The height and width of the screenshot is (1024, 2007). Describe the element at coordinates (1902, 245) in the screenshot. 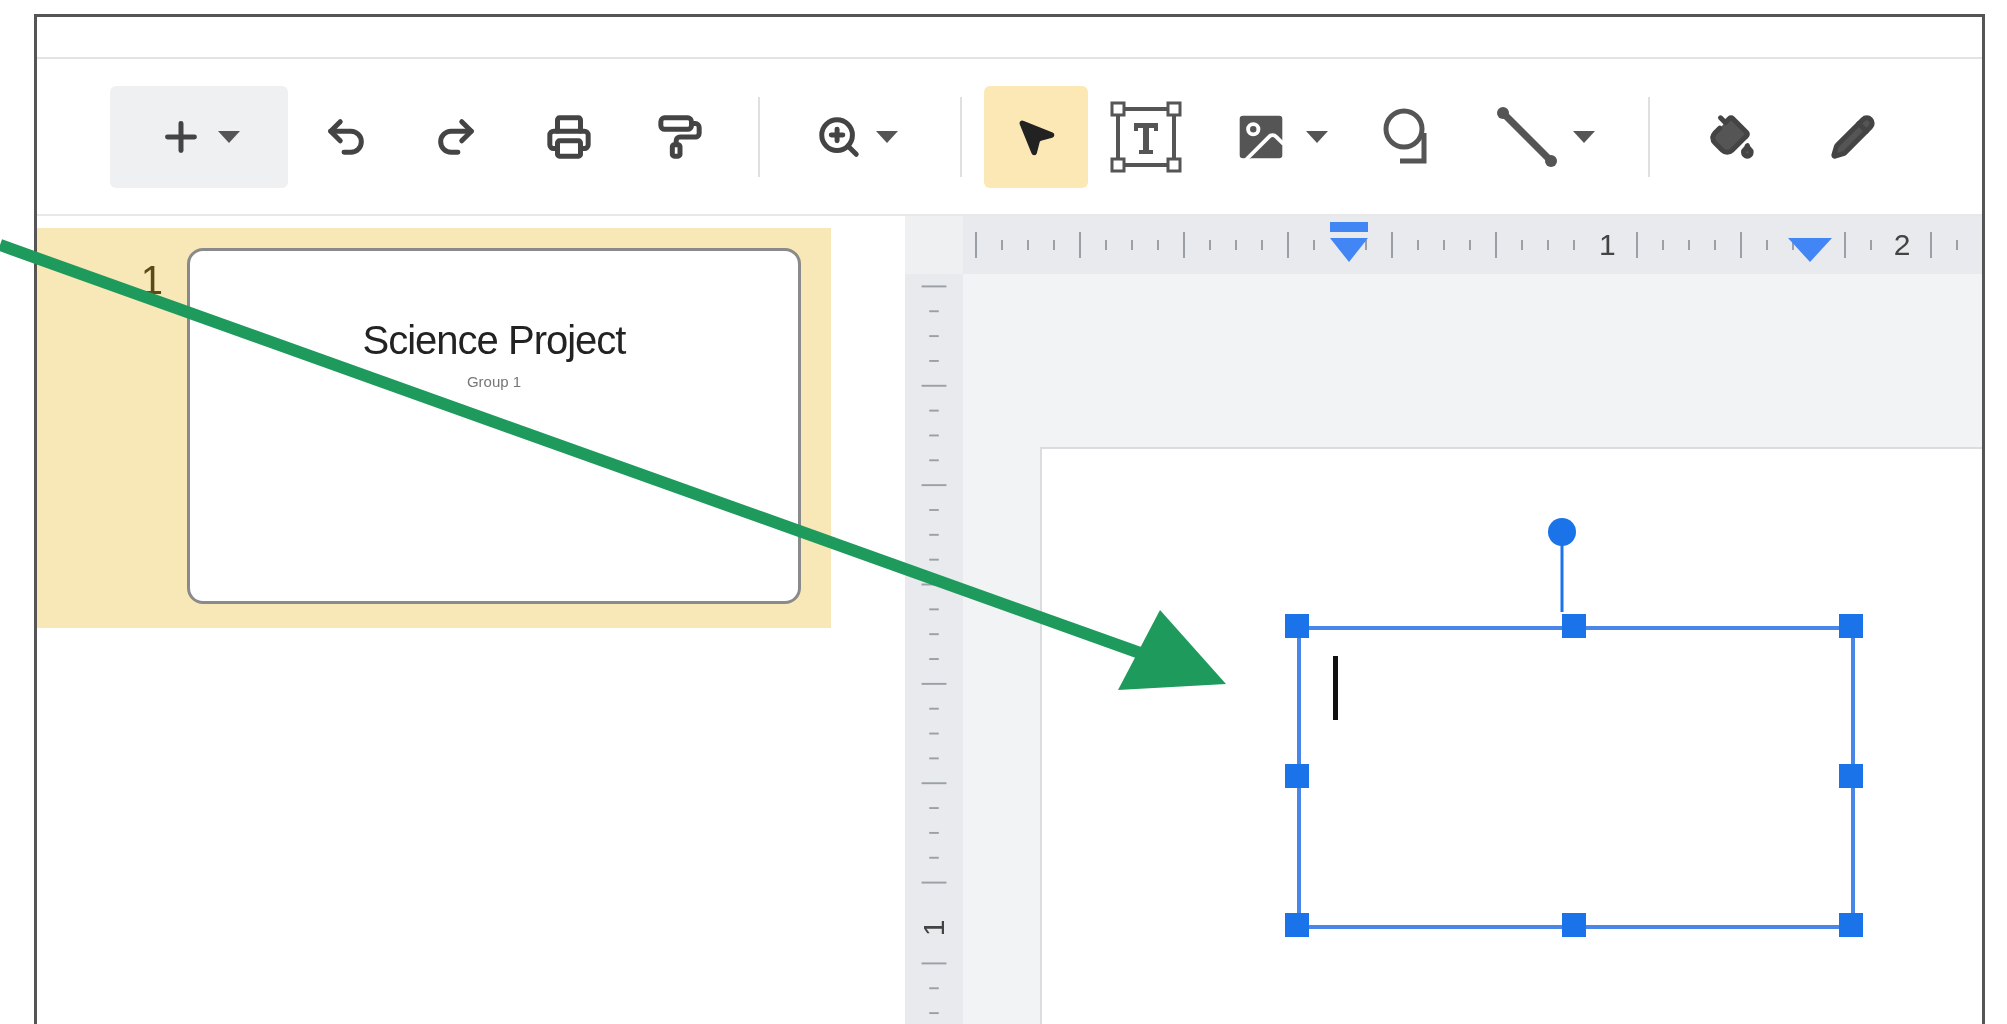

I see `ruler-number: 2` at that location.